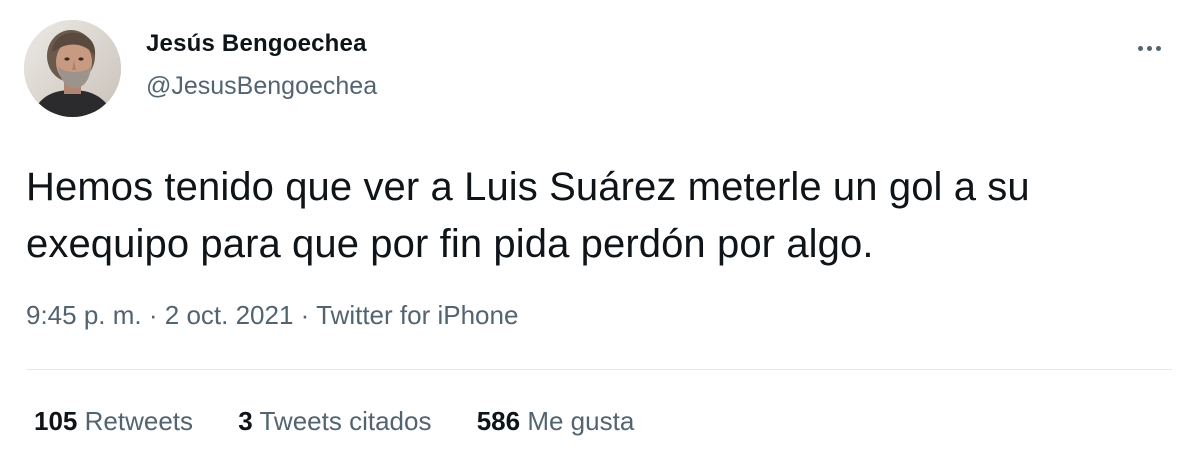 Image resolution: width=1200 pixels, height=459 pixels. I want to click on likes-label: Me gusta, so click(581, 421).